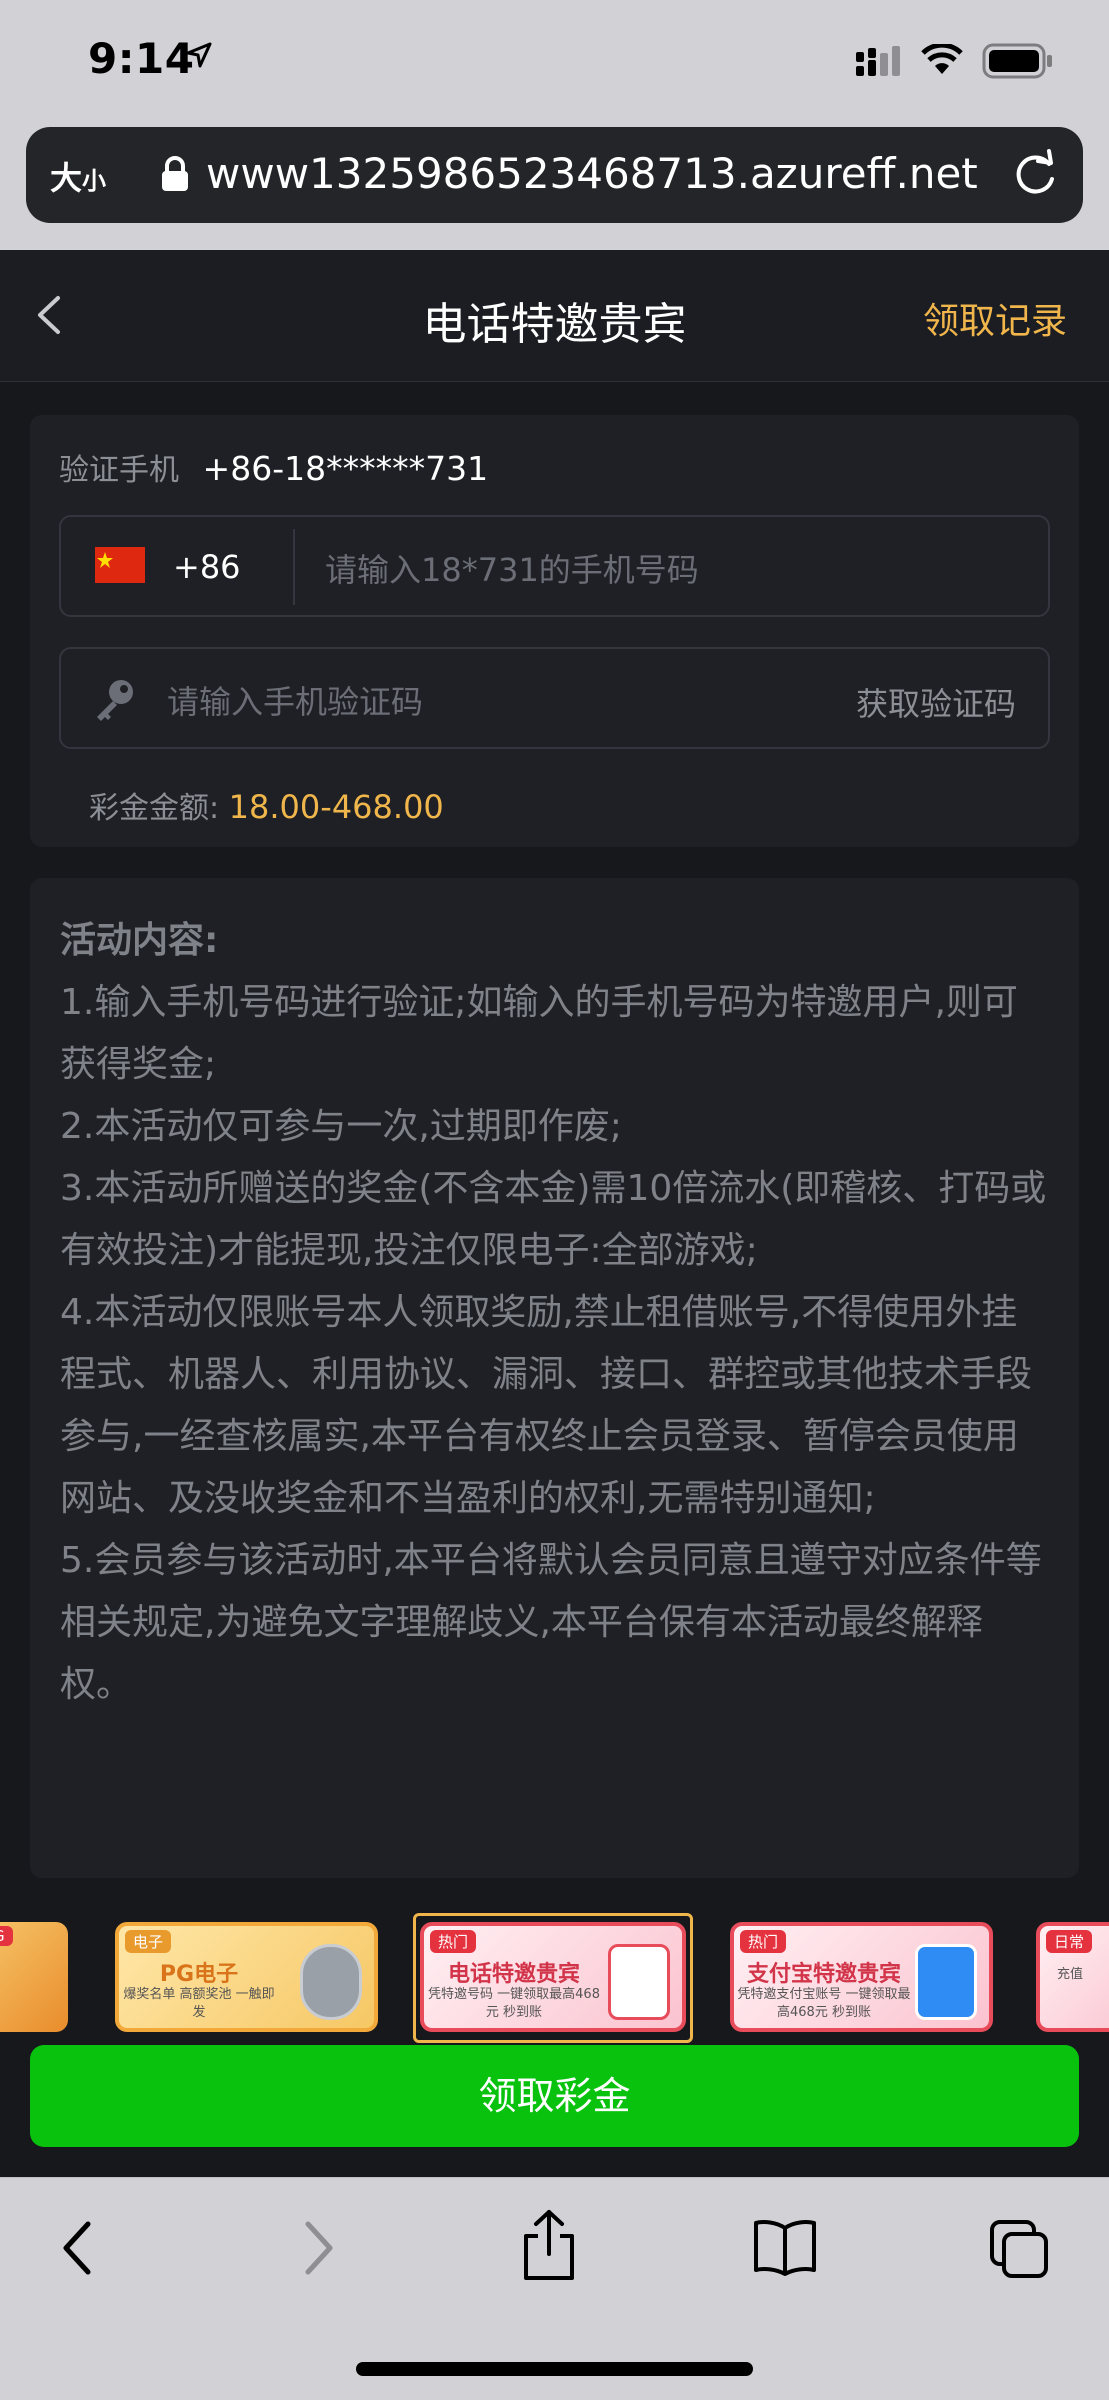 This screenshot has height=2400, width=1109. Describe the element at coordinates (139, 940) in the screenshot. I see `rules-title: 活动内容:` at that location.